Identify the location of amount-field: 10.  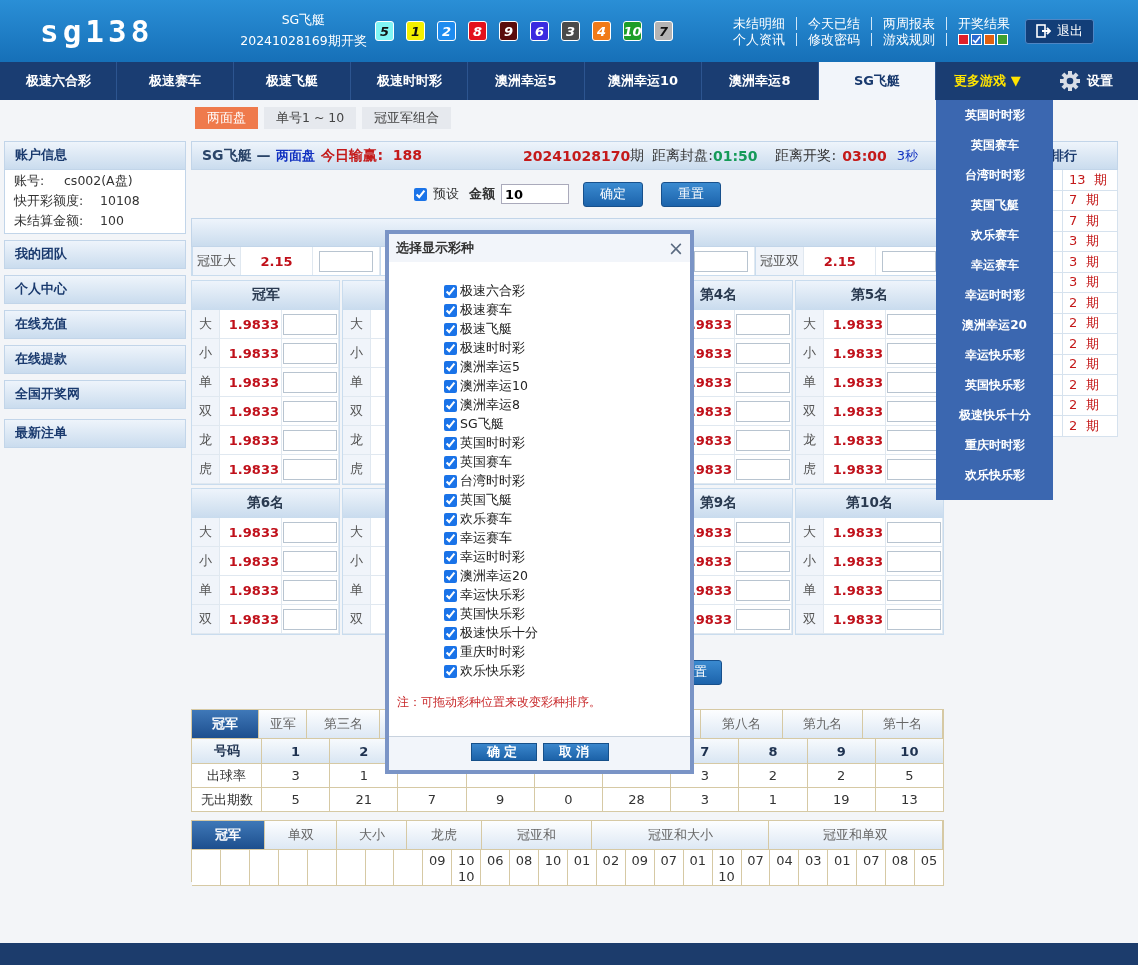
(535, 194).